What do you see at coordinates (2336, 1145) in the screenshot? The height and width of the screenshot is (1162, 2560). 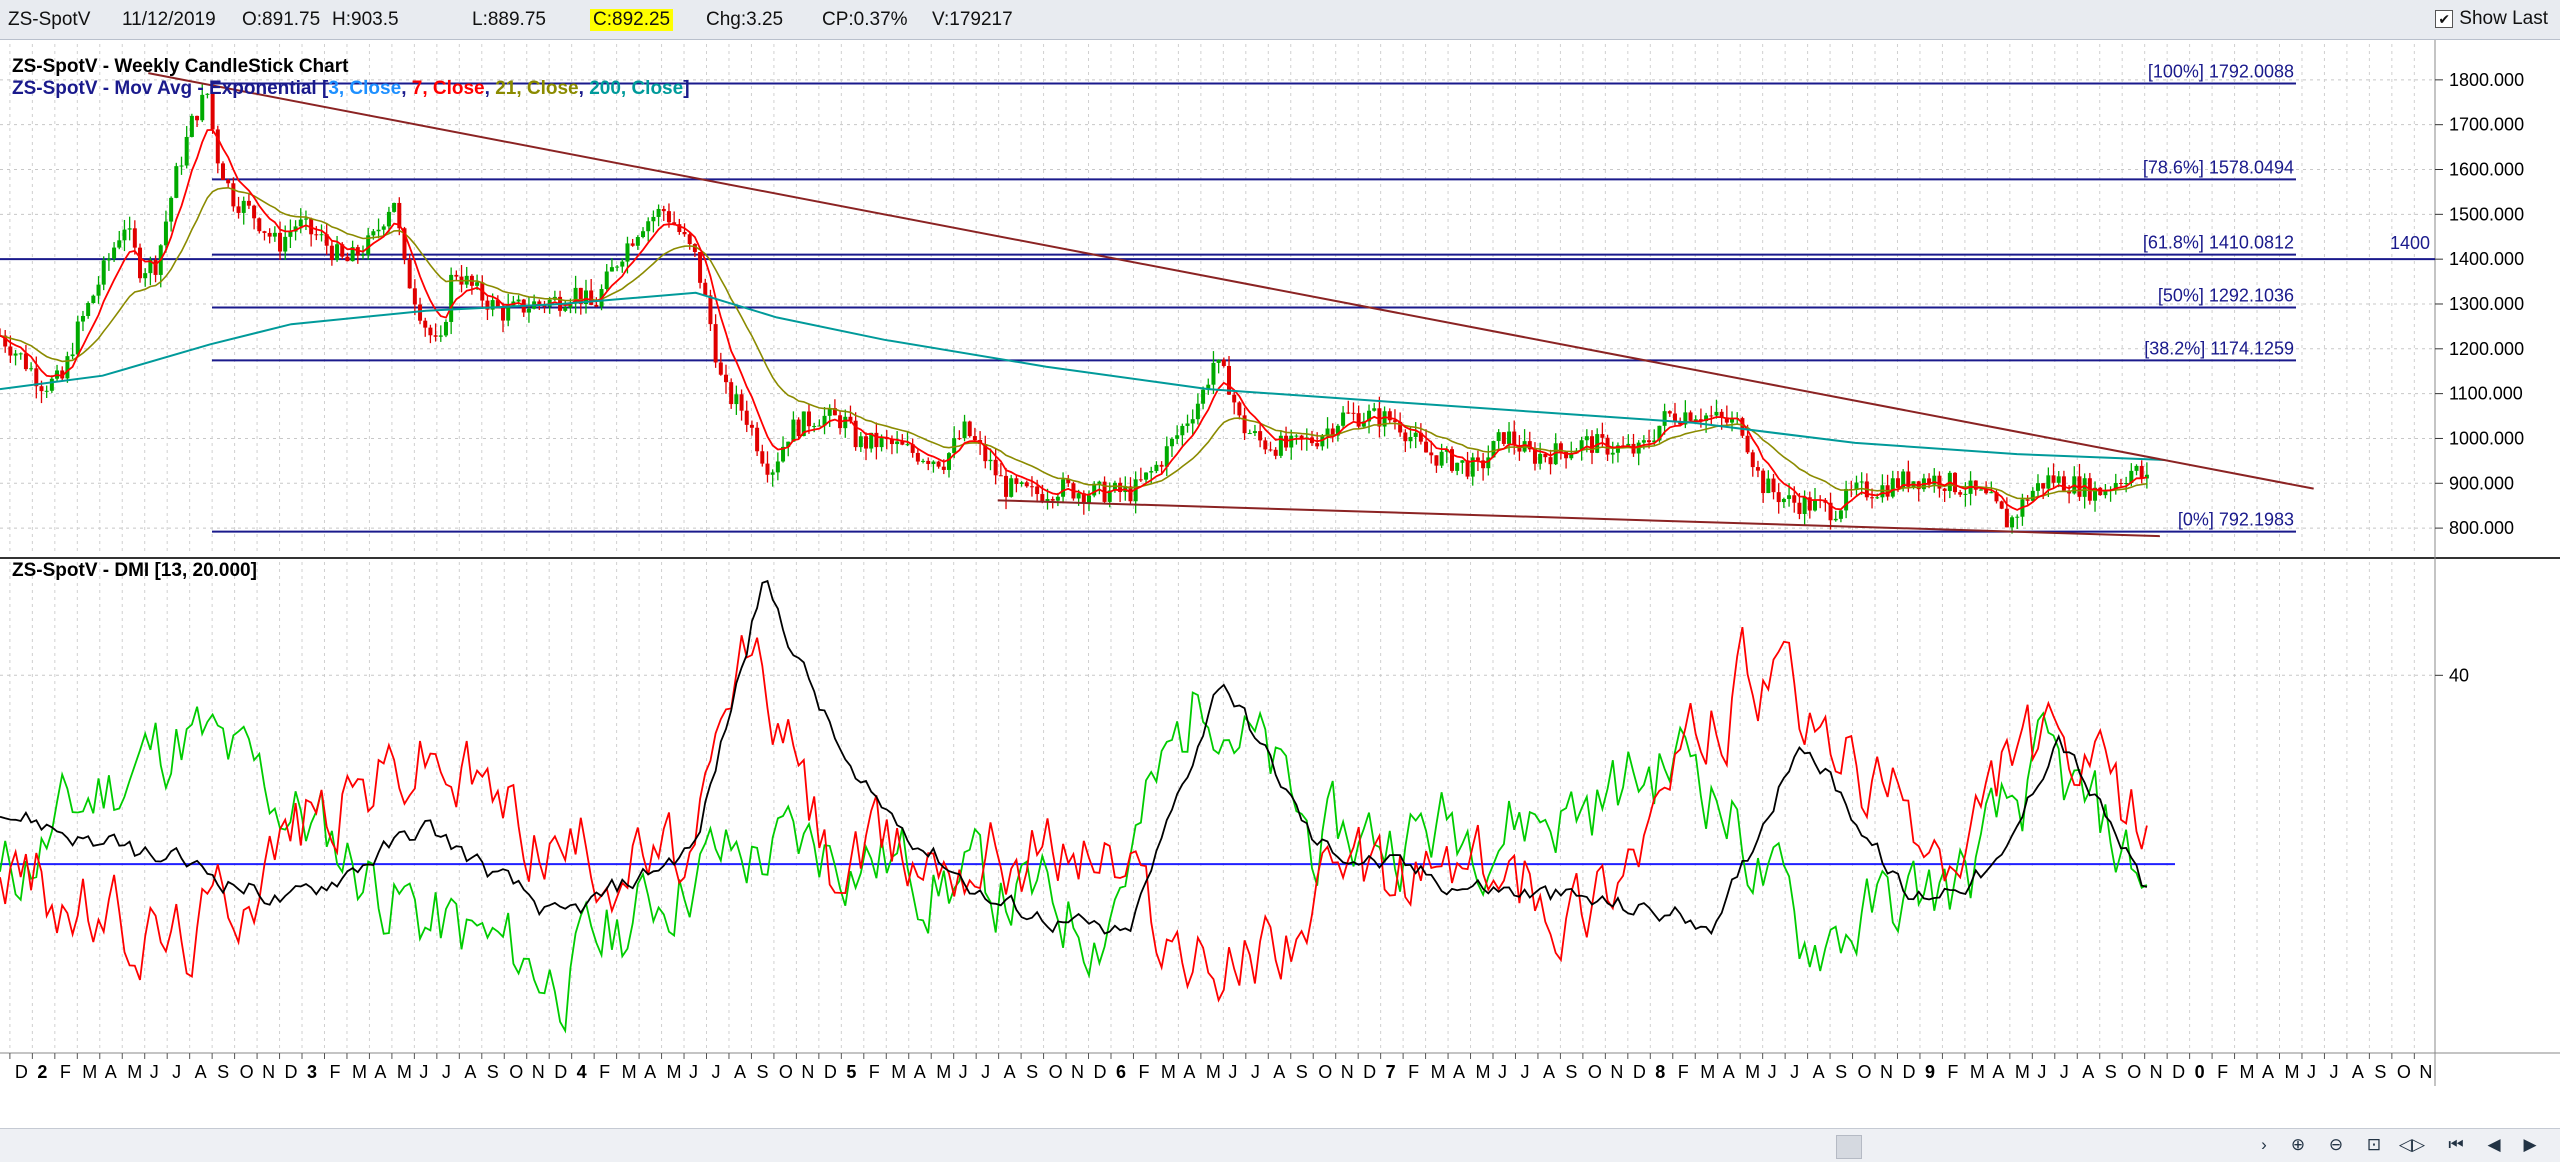 I see `zoom-out-icon: ⊖` at bounding box center [2336, 1145].